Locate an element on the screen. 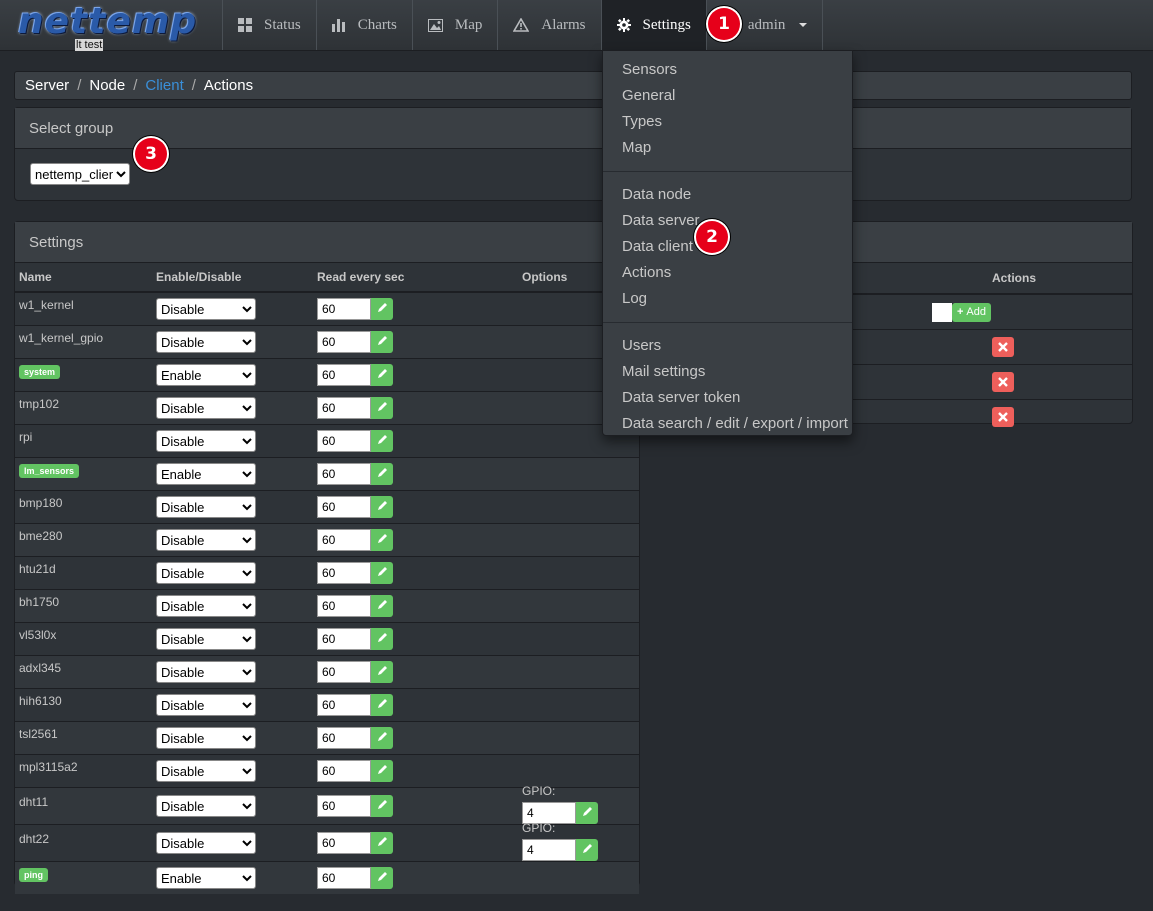 The height and width of the screenshot is (911, 1153). menu-item: Data server is located at coordinates (727, 221).